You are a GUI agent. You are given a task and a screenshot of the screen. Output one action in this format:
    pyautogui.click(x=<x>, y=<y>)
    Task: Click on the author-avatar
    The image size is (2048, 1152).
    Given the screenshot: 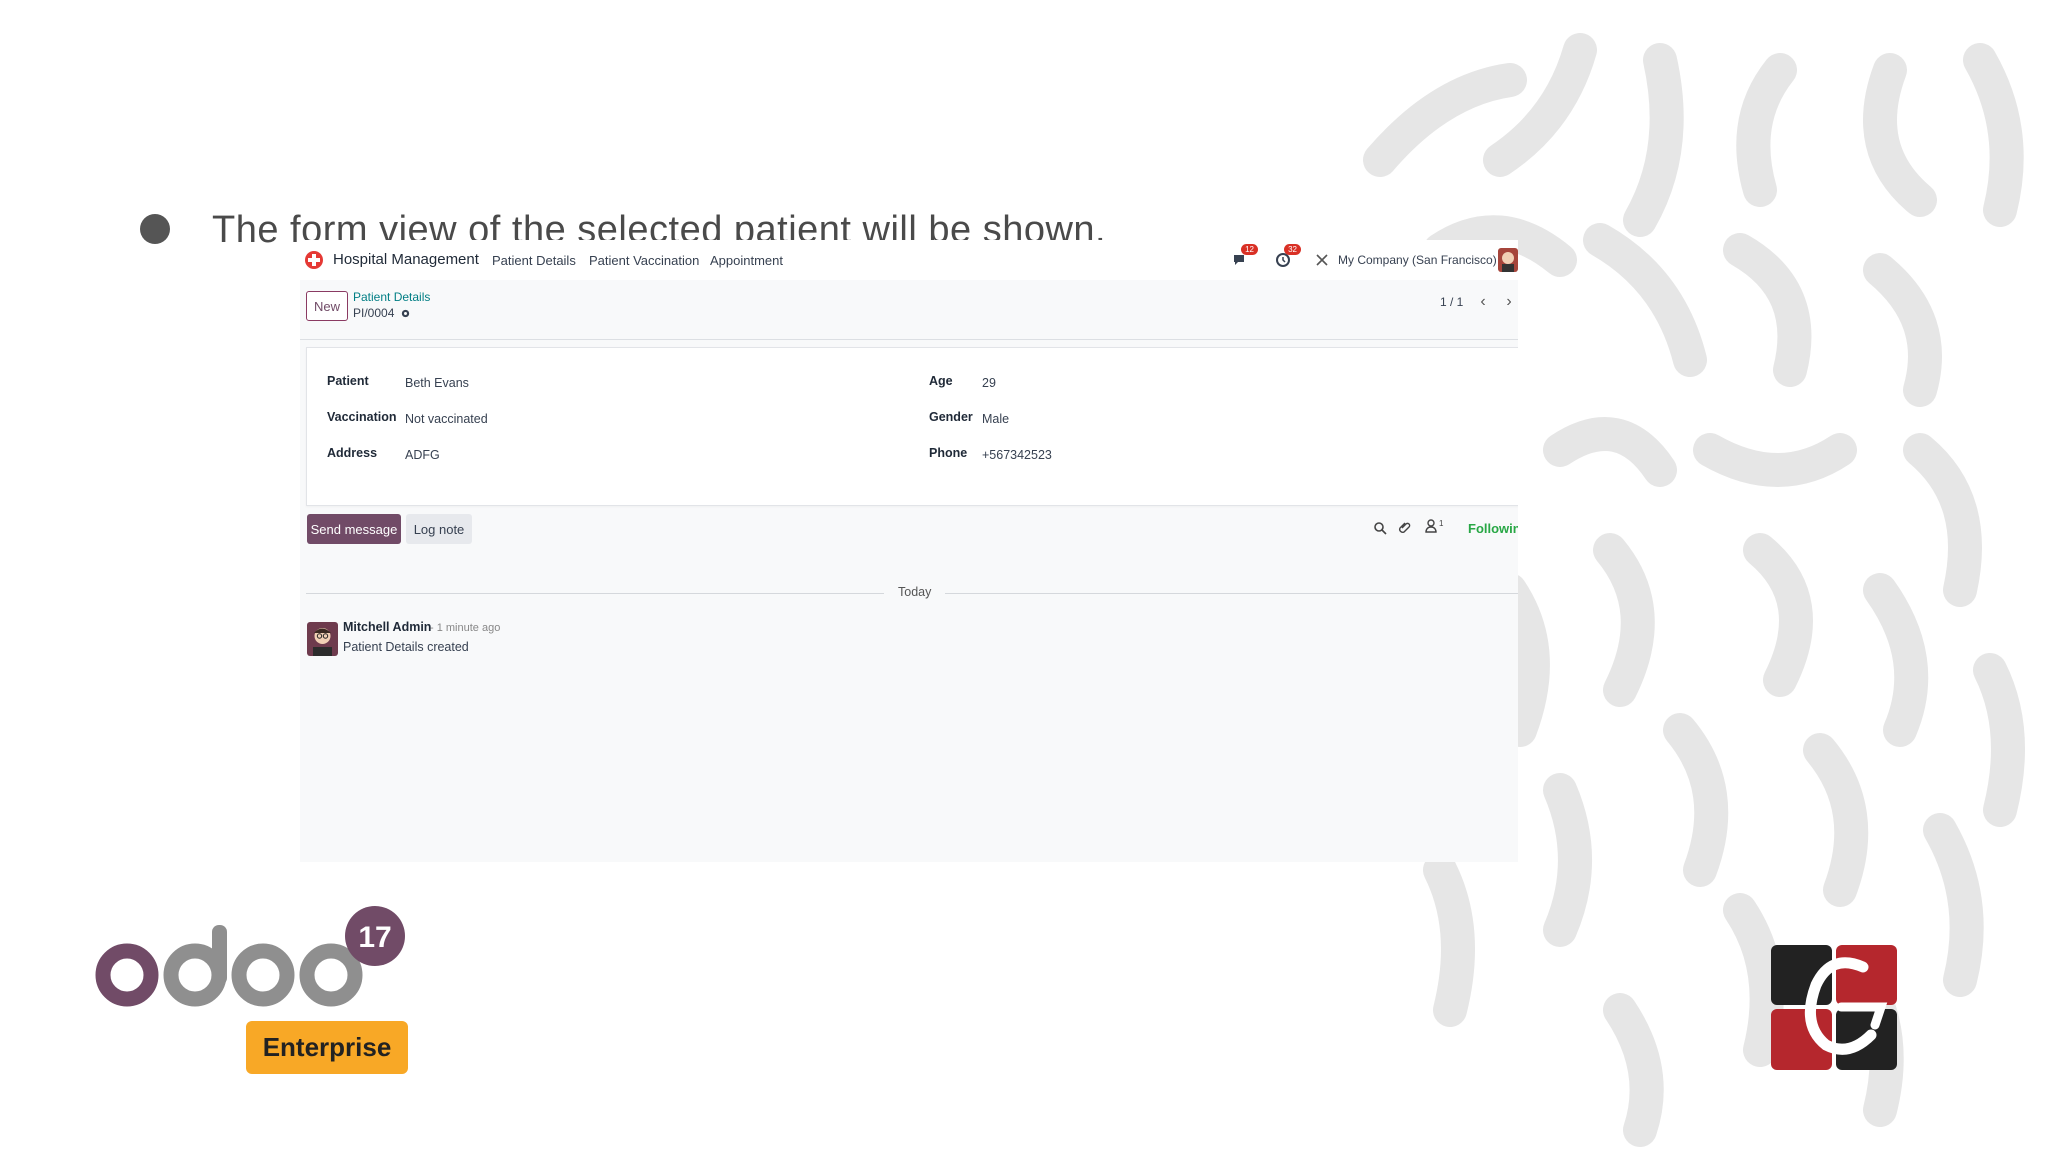 What is the action you would take?
    pyautogui.click(x=322, y=639)
    